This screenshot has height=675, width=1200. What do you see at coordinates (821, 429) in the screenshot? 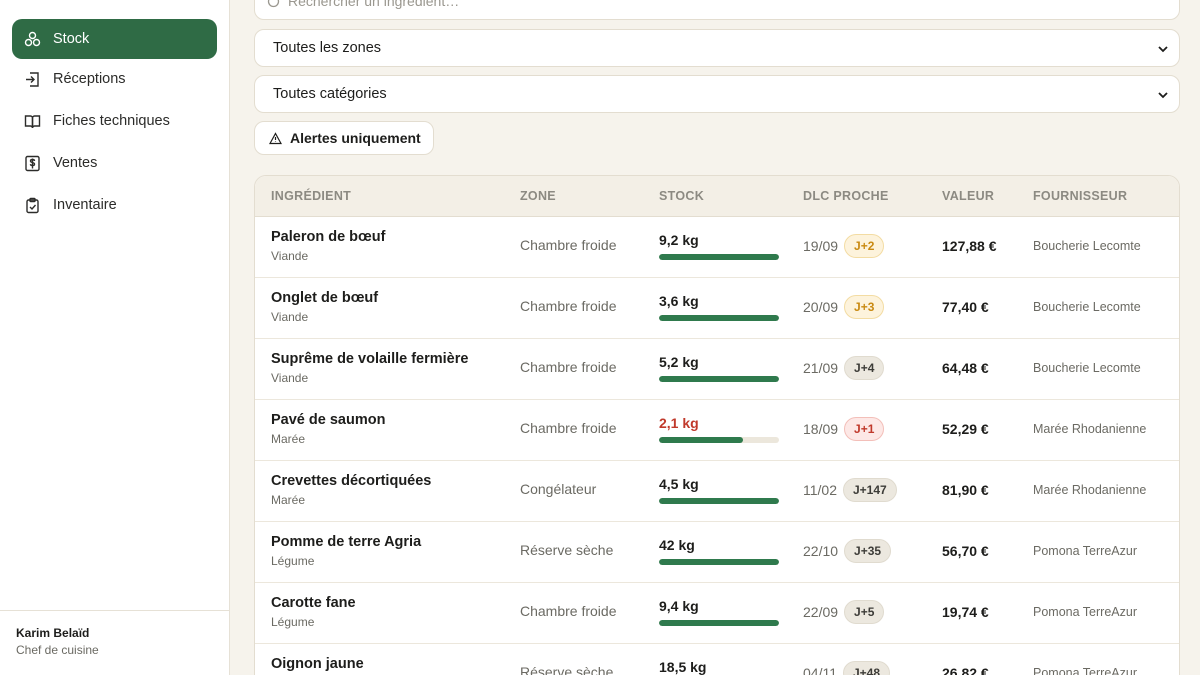
I see `dlc-date: 18/09` at bounding box center [821, 429].